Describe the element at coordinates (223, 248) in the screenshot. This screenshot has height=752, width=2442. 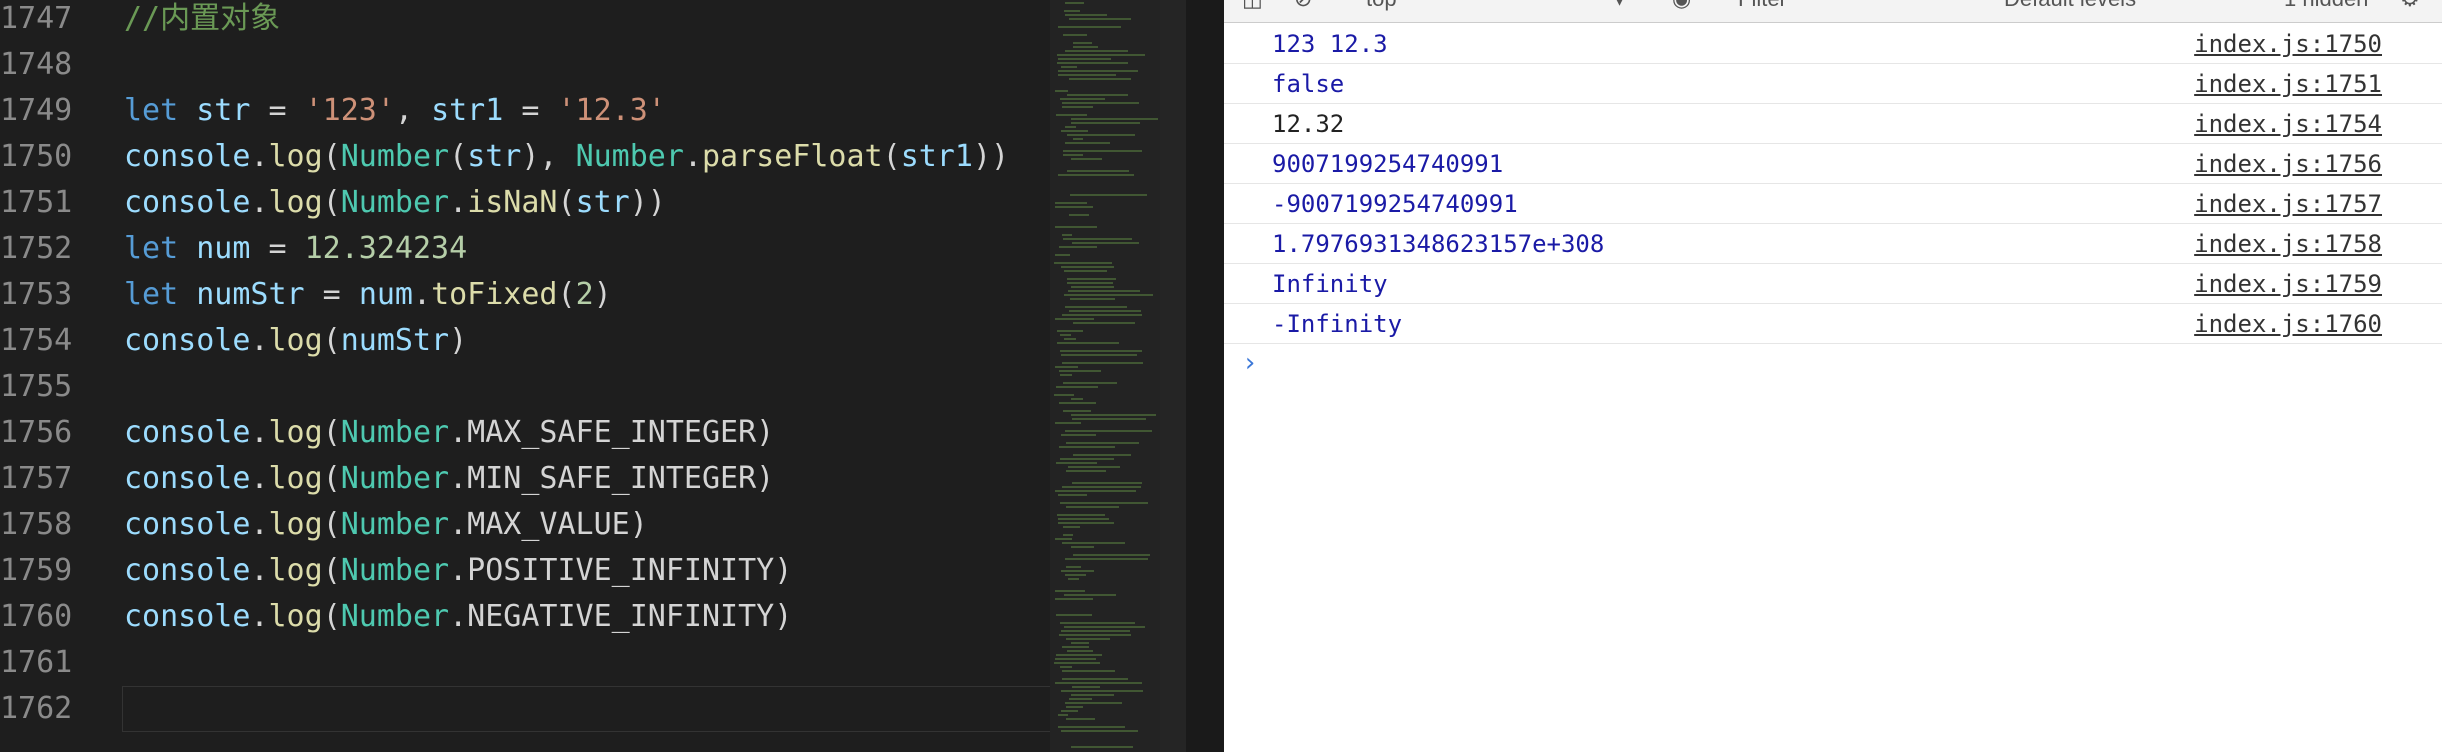
I see `code-token: num` at that location.